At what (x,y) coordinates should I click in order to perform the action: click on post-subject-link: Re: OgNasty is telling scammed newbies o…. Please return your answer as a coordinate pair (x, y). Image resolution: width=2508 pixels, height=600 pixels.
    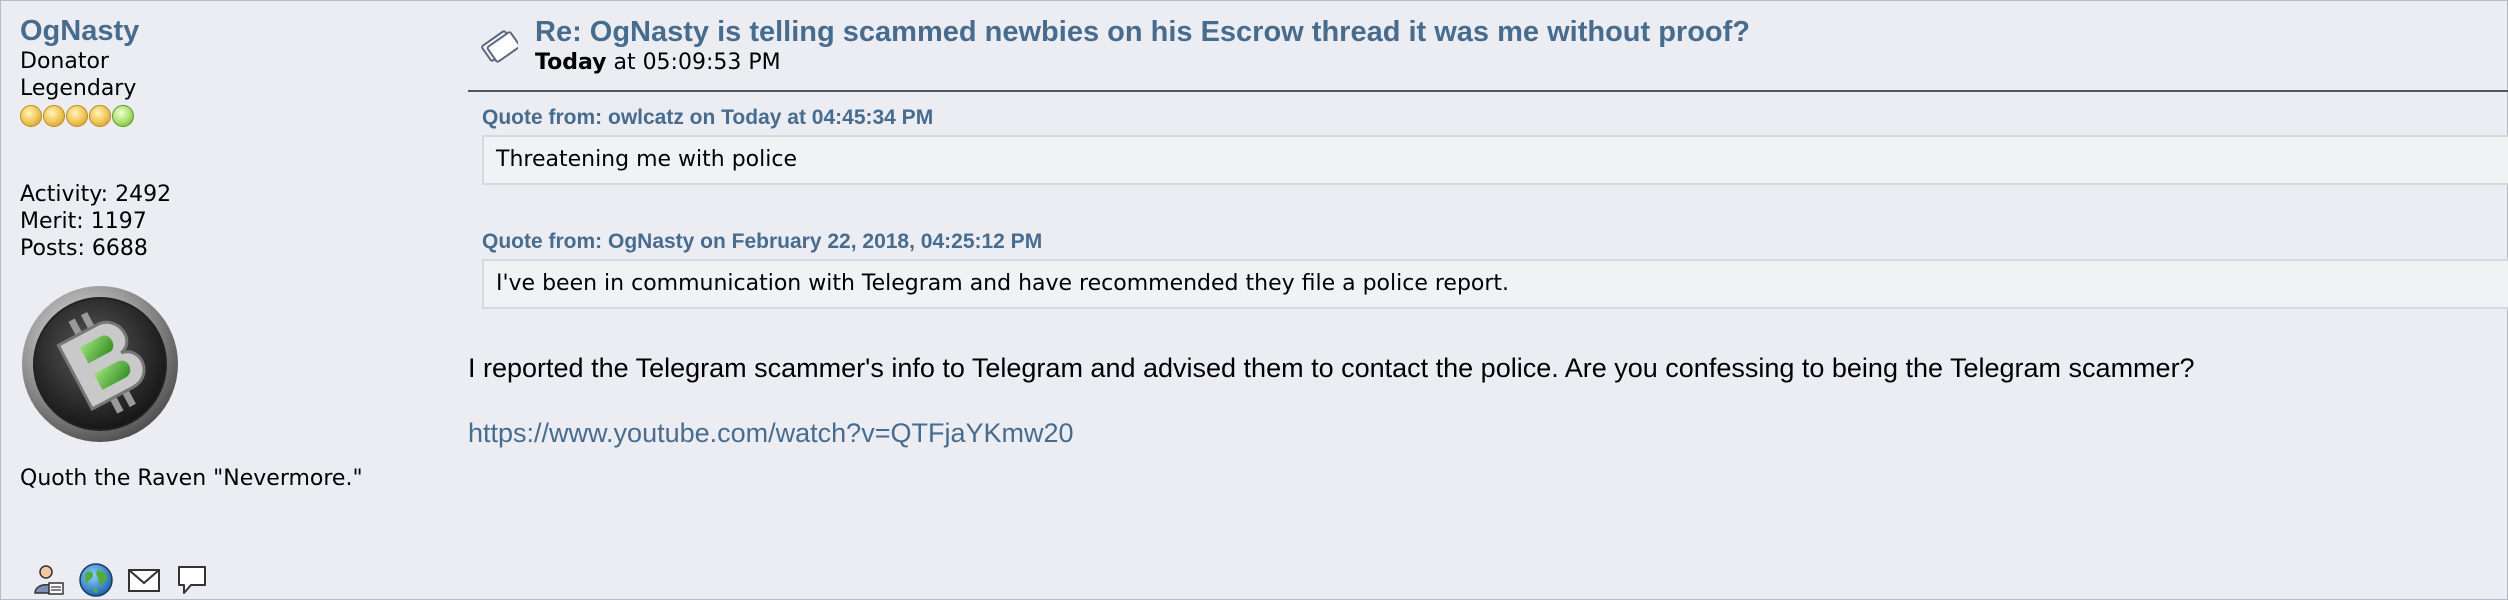
    Looking at the image, I should click on (1142, 32).